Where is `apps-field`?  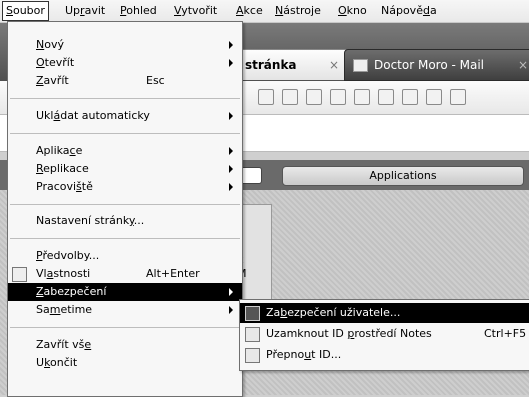 apps-field is located at coordinates (251, 175).